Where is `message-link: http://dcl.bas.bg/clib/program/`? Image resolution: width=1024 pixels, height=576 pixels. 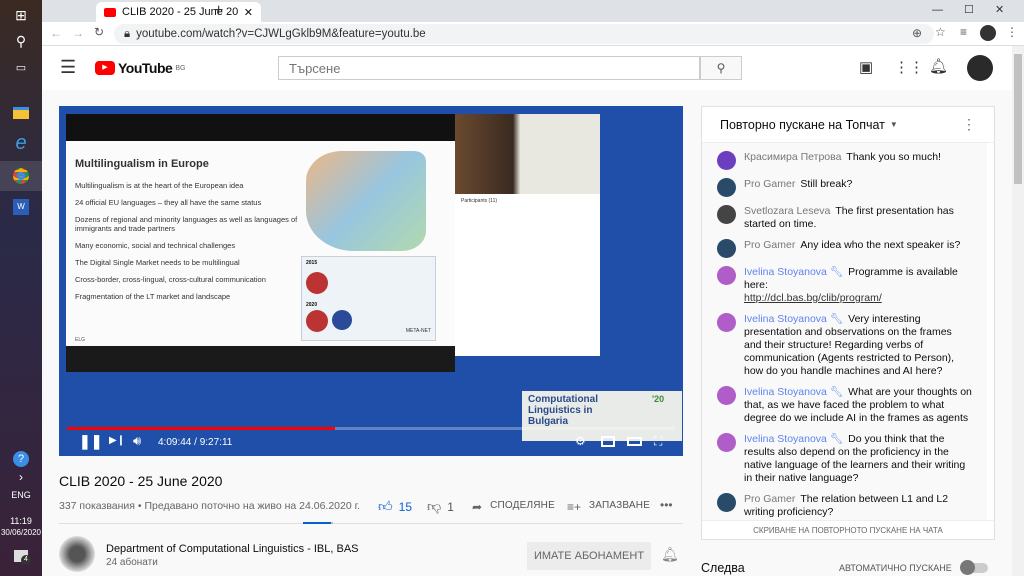 message-link: http://dcl.bas.bg/clib/program/ is located at coordinates (858, 298).